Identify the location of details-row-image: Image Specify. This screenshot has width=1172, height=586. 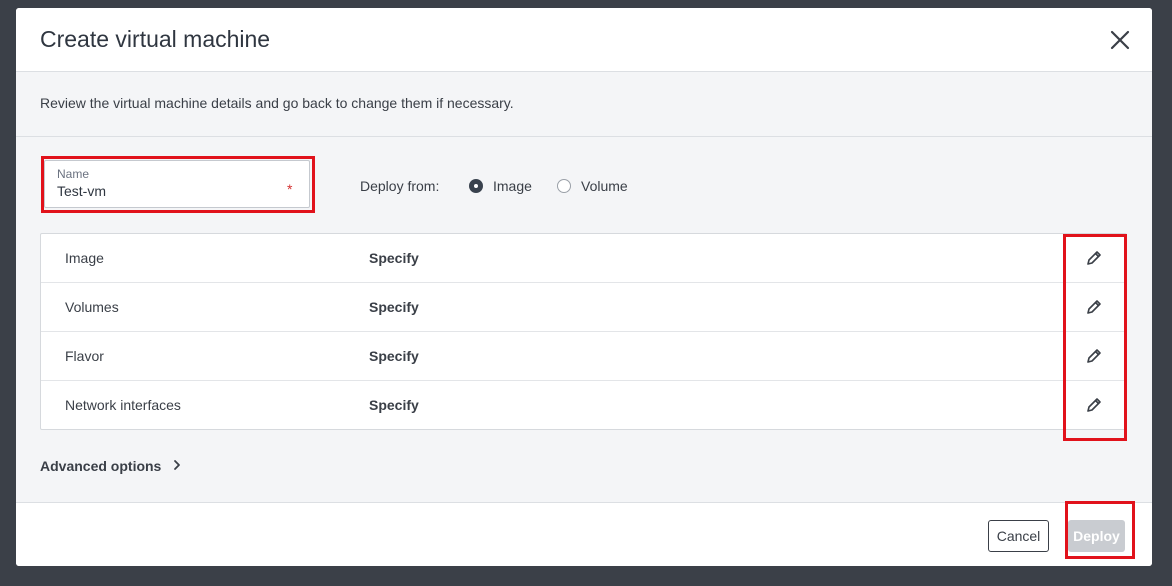
(583, 258).